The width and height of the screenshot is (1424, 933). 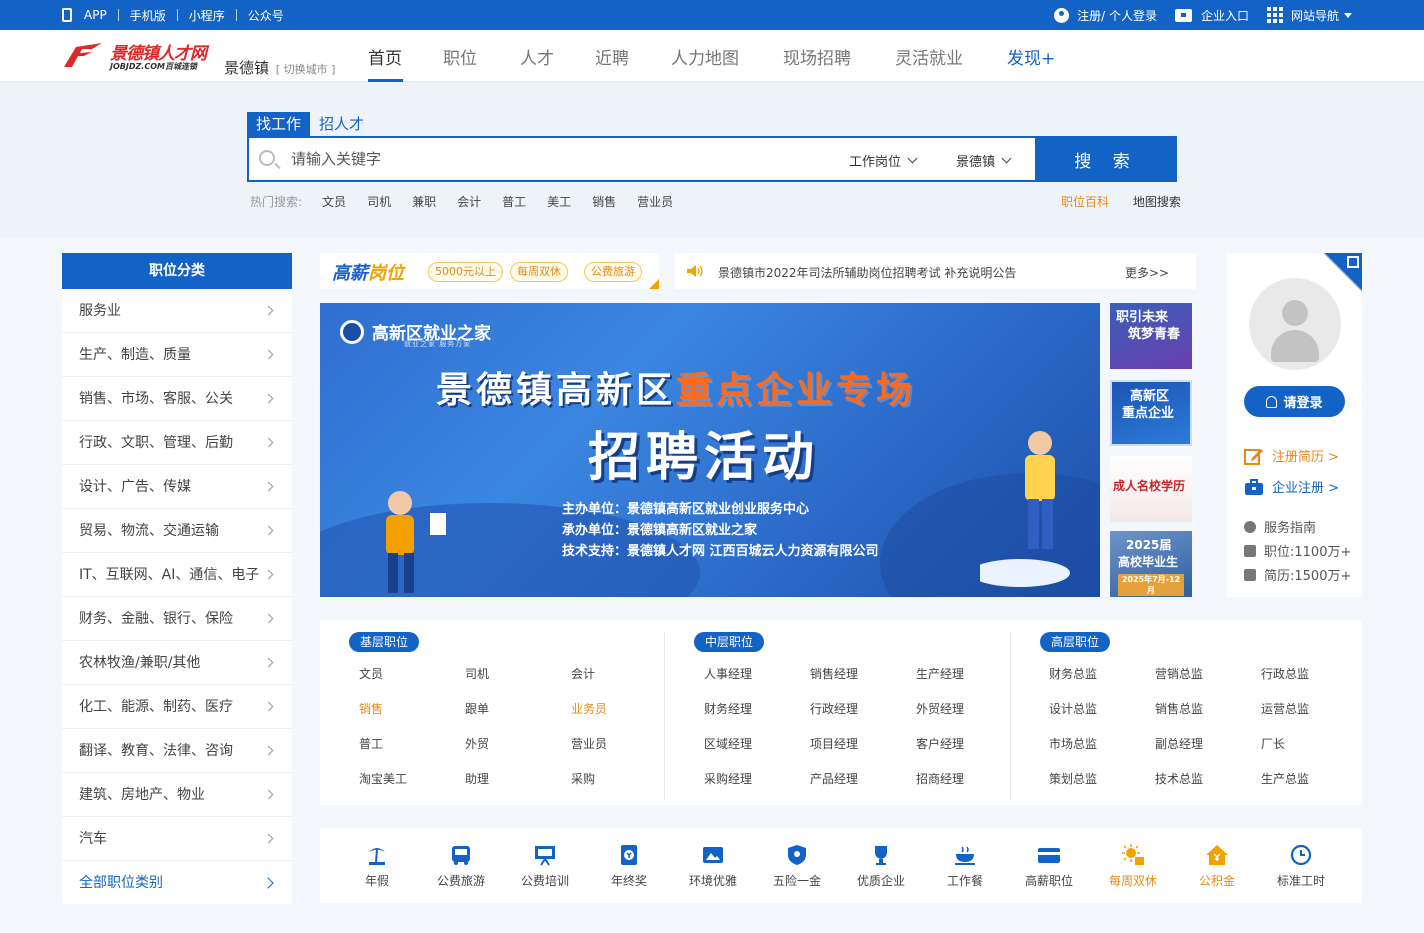 What do you see at coordinates (177, 311) in the screenshot?
I see `category-item: 服务业` at bounding box center [177, 311].